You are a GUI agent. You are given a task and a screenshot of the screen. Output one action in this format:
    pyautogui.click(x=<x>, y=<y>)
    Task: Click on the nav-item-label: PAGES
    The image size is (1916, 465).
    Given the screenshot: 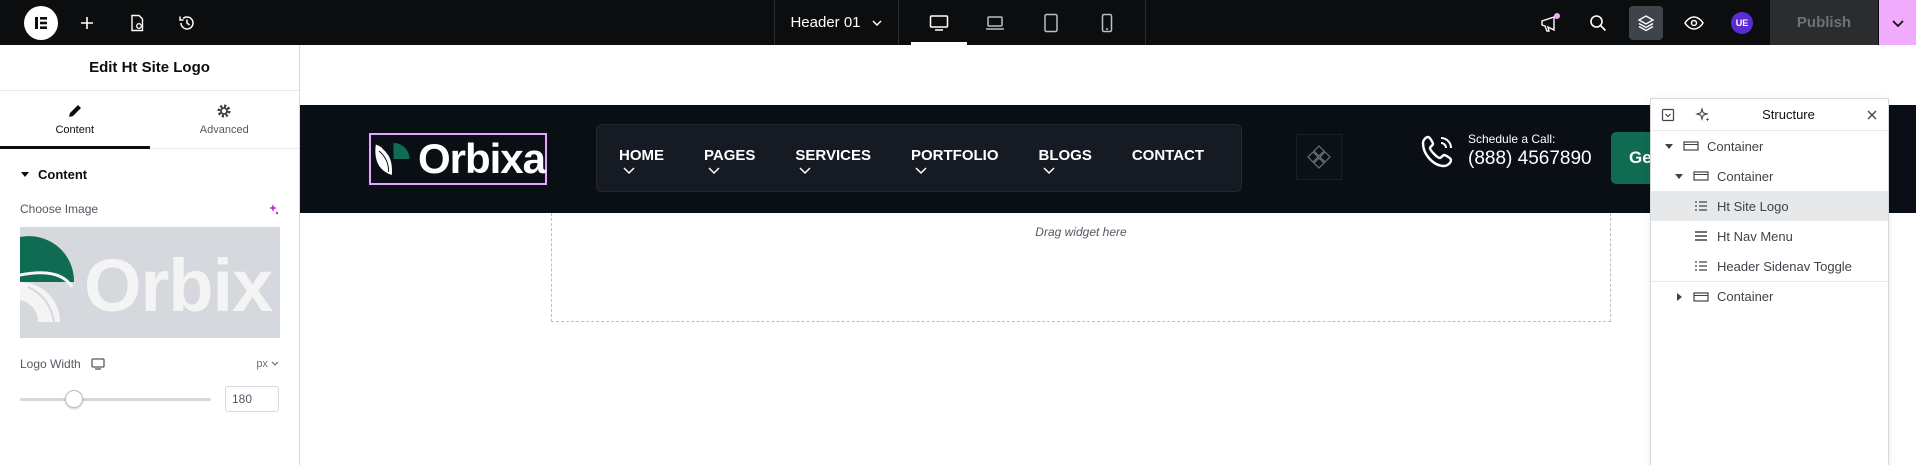 What is the action you would take?
    pyautogui.click(x=730, y=155)
    